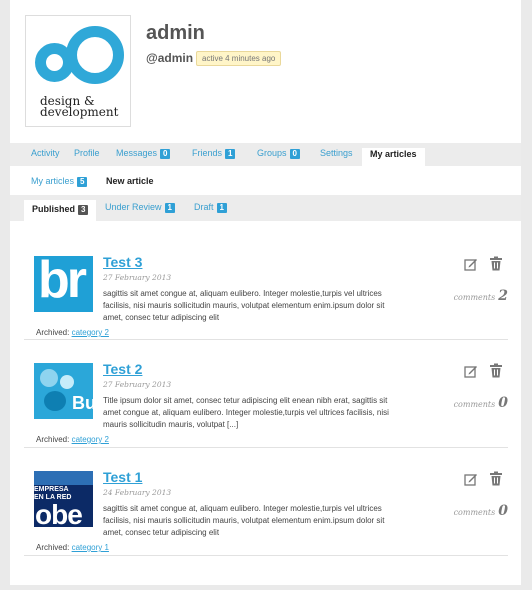 Image resolution: width=532 pixels, height=590 pixels. I want to click on tab-messages: Messages 0, so click(143, 153).